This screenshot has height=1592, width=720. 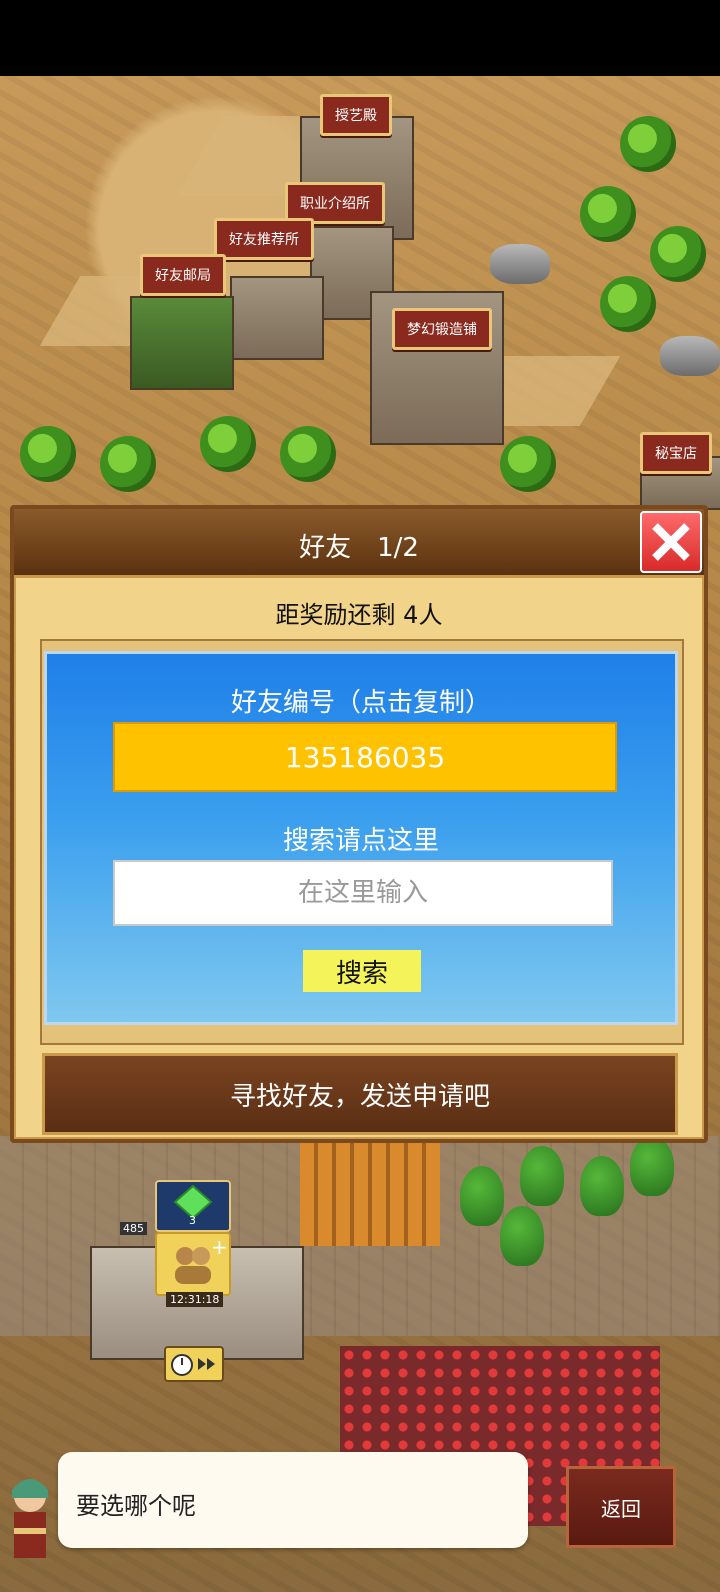 What do you see at coordinates (359, 548) in the screenshot?
I see `dialog-title: 好友 1/2` at bounding box center [359, 548].